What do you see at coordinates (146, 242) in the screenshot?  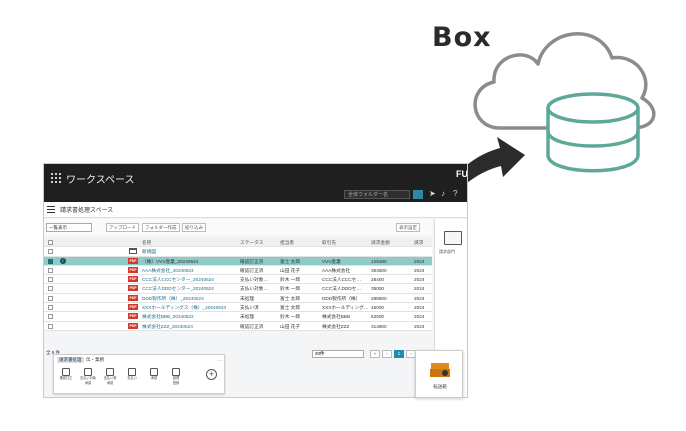 I see `column-header-name: 名称` at bounding box center [146, 242].